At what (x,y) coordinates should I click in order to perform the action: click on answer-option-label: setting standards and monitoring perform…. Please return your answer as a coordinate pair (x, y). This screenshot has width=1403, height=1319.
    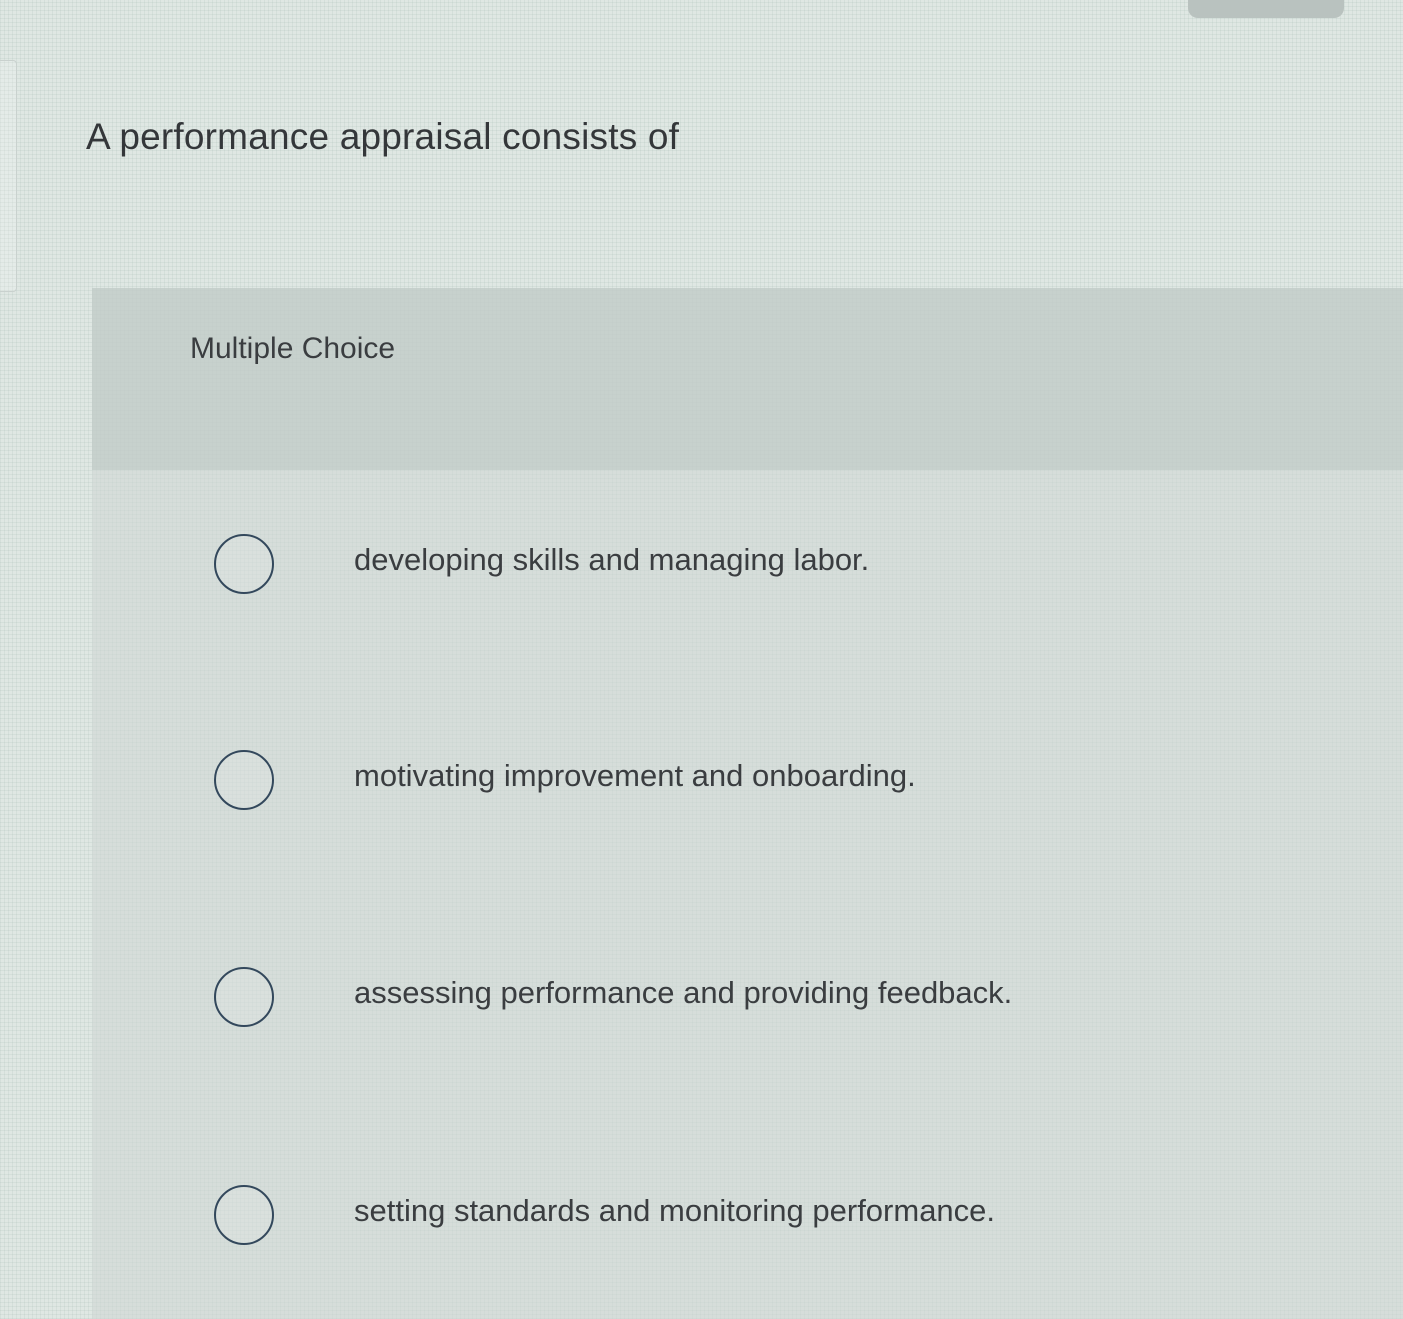
    Looking at the image, I should click on (674, 1211).